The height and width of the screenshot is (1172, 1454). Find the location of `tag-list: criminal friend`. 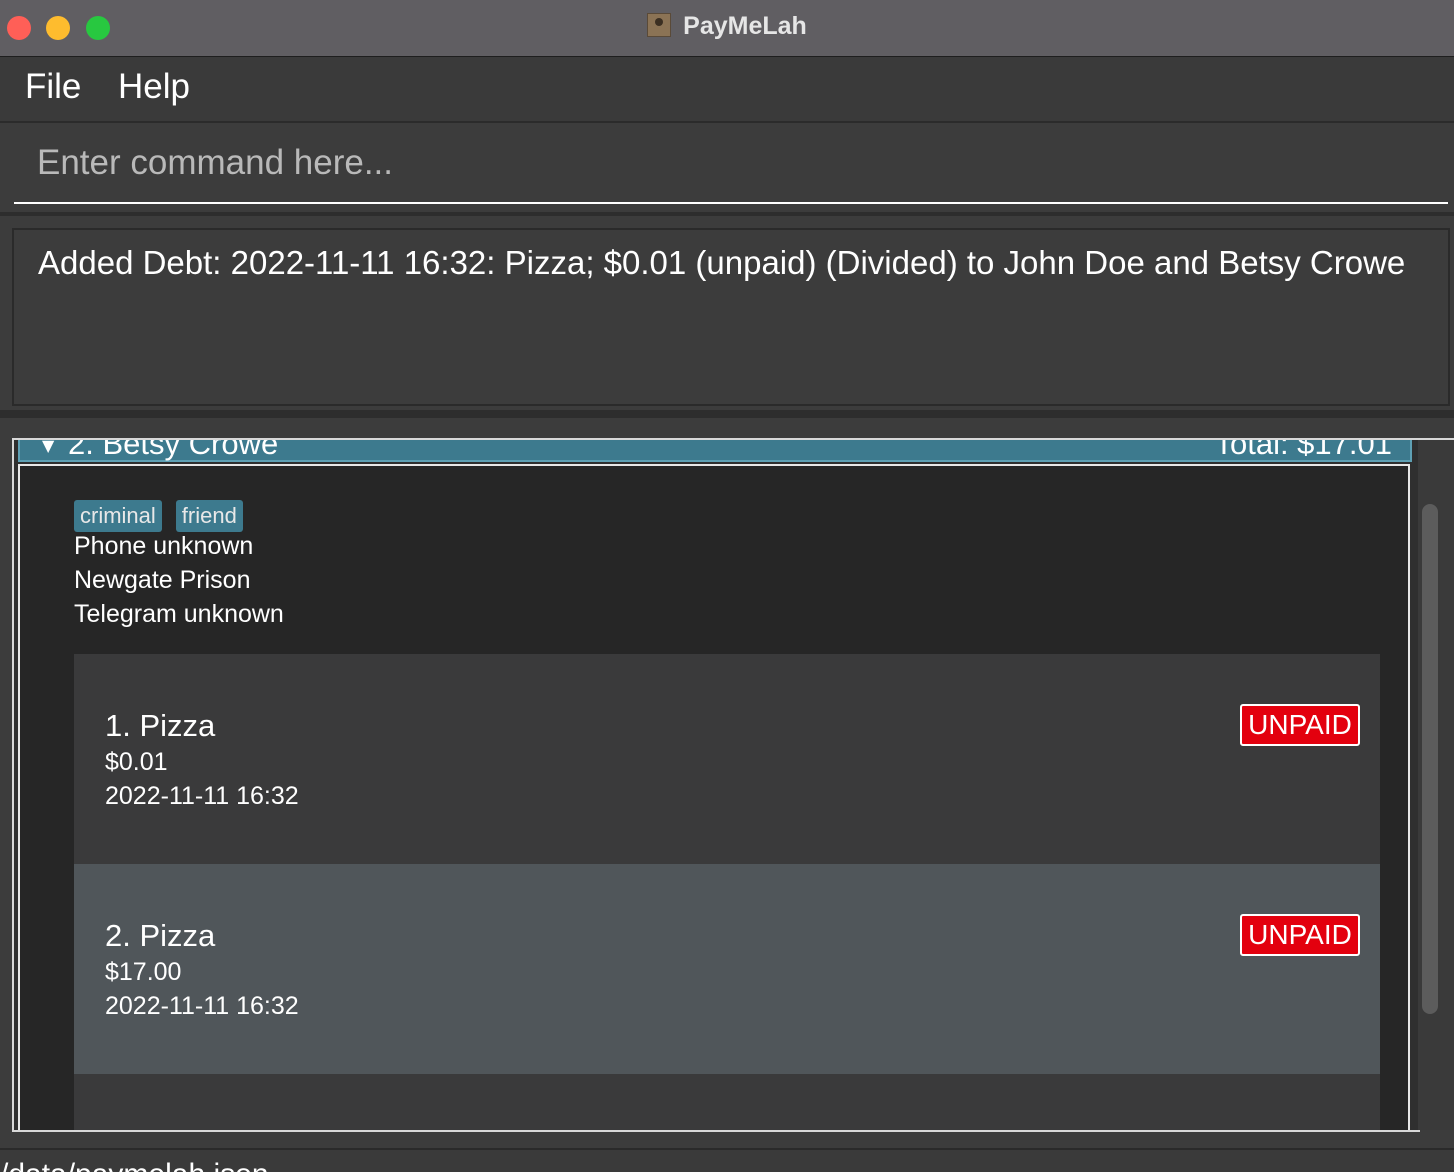

tag-list: criminal friend is located at coordinates (158, 516).